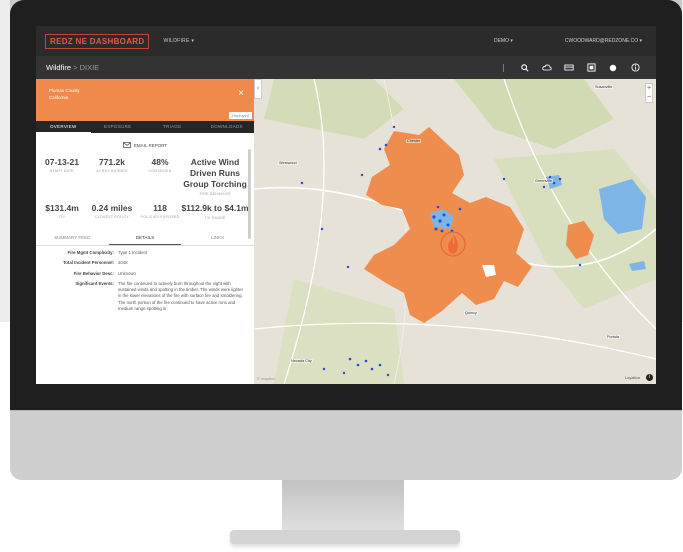 The height and width of the screenshot is (552, 683). I want to click on stat-label: CLOSEST POLICY, so click(112, 217).